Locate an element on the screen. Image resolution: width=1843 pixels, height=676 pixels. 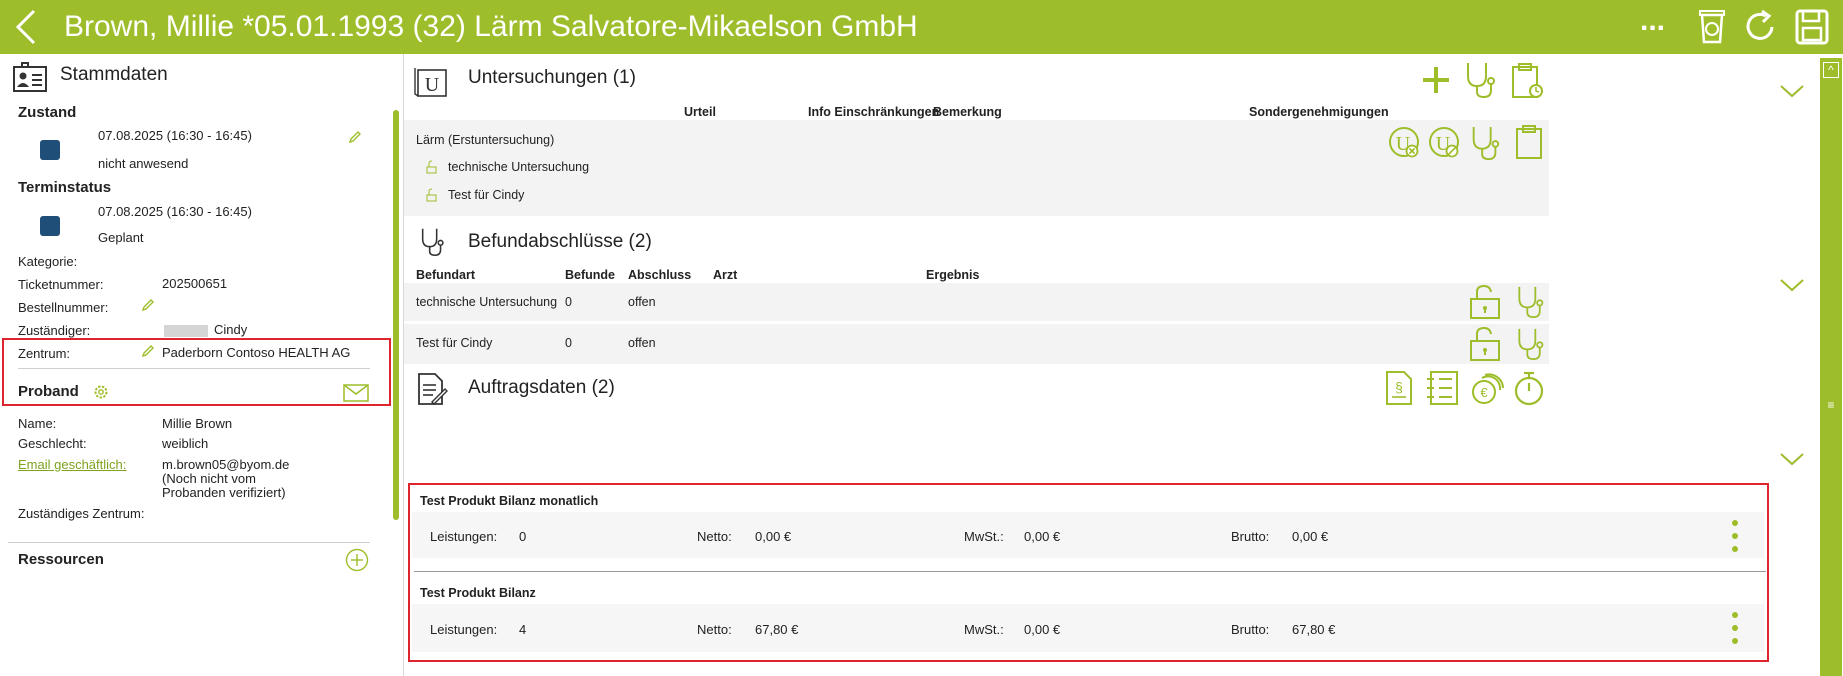
untersuchung-u-icon: U is located at coordinates (430, 82).